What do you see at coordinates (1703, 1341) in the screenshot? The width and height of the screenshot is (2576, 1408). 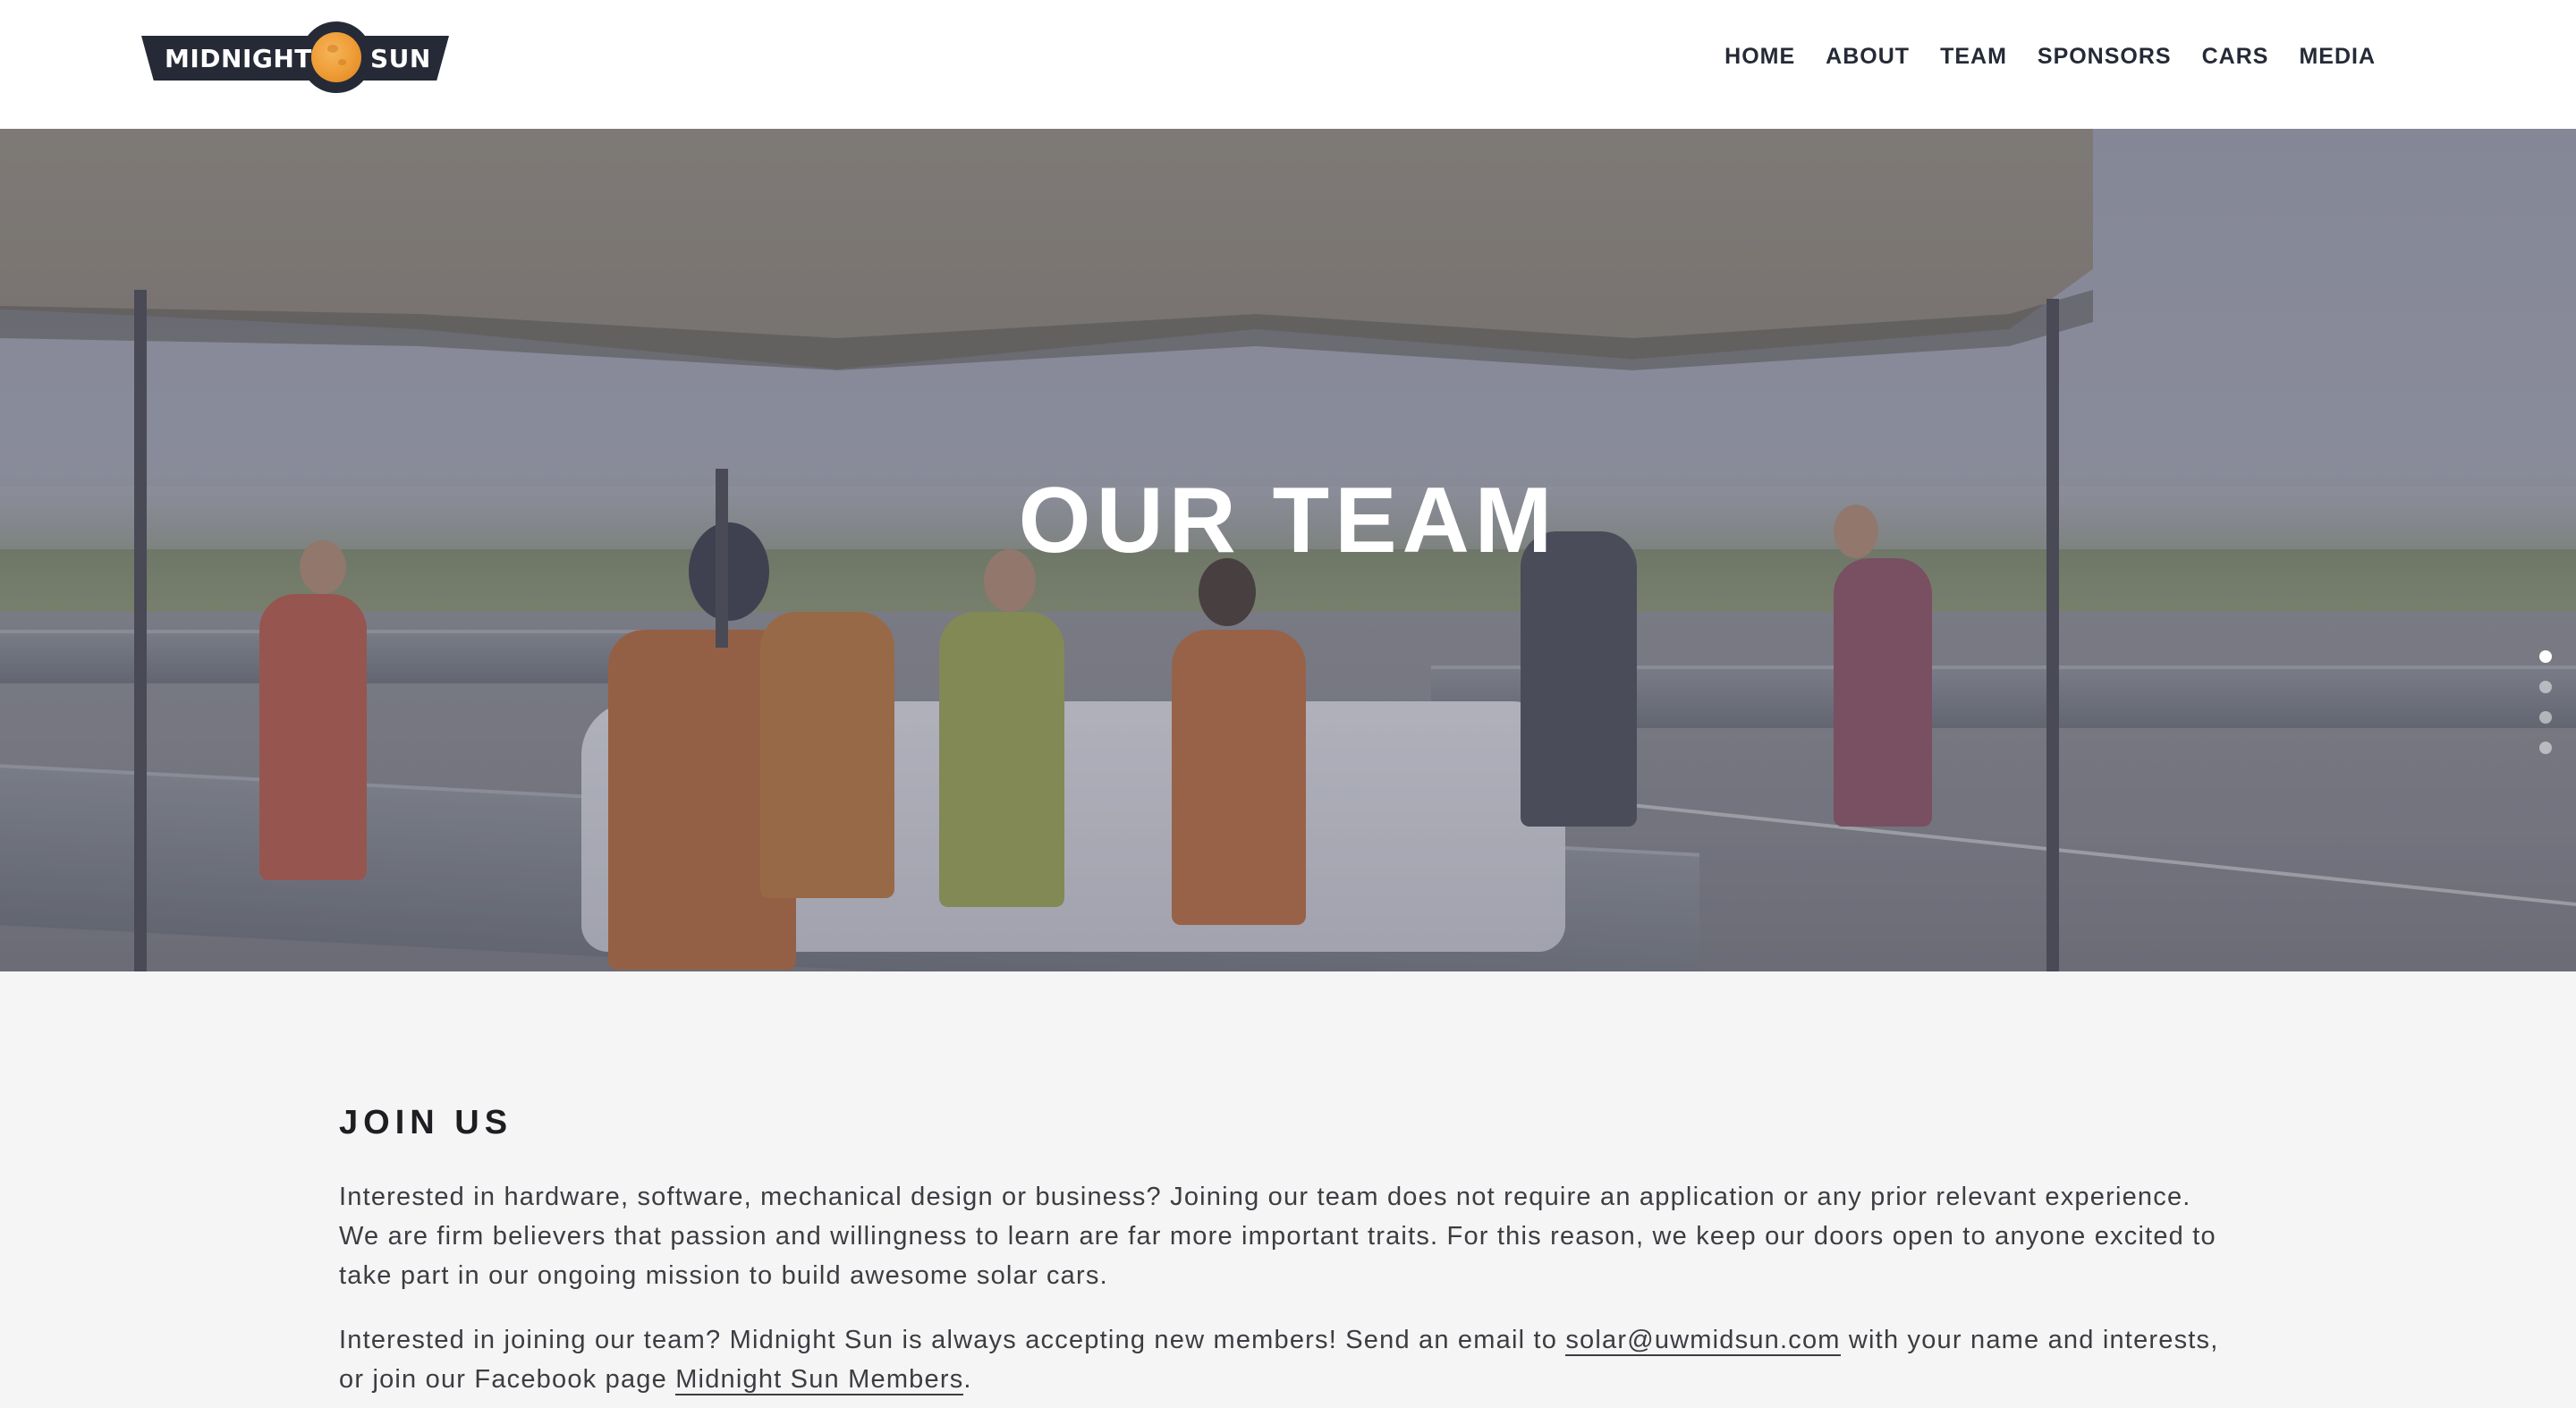 I see `email-link: solar@uwmidsun.com` at bounding box center [1703, 1341].